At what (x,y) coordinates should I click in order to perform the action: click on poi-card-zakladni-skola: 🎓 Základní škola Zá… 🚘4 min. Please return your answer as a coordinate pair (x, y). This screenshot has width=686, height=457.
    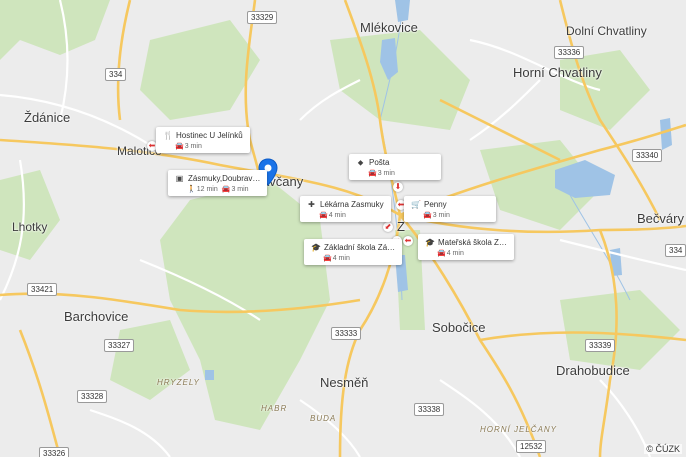
    Looking at the image, I should click on (353, 252).